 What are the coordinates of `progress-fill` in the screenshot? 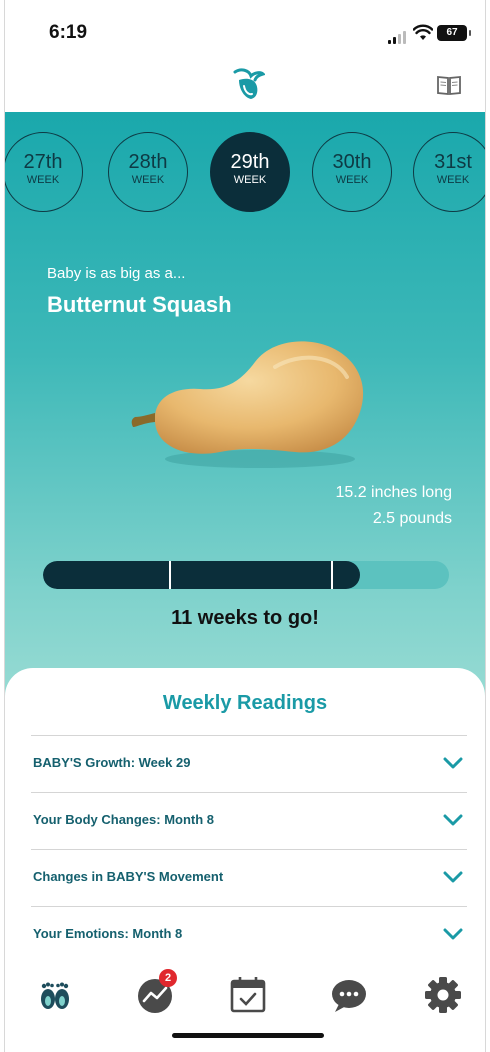 It's located at (201, 575).